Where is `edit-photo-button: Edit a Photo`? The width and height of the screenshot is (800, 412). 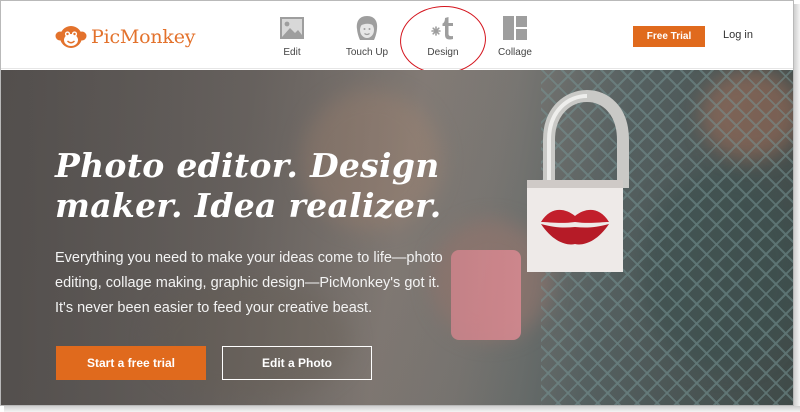 edit-photo-button: Edit a Photo is located at coordinates (297, 363).